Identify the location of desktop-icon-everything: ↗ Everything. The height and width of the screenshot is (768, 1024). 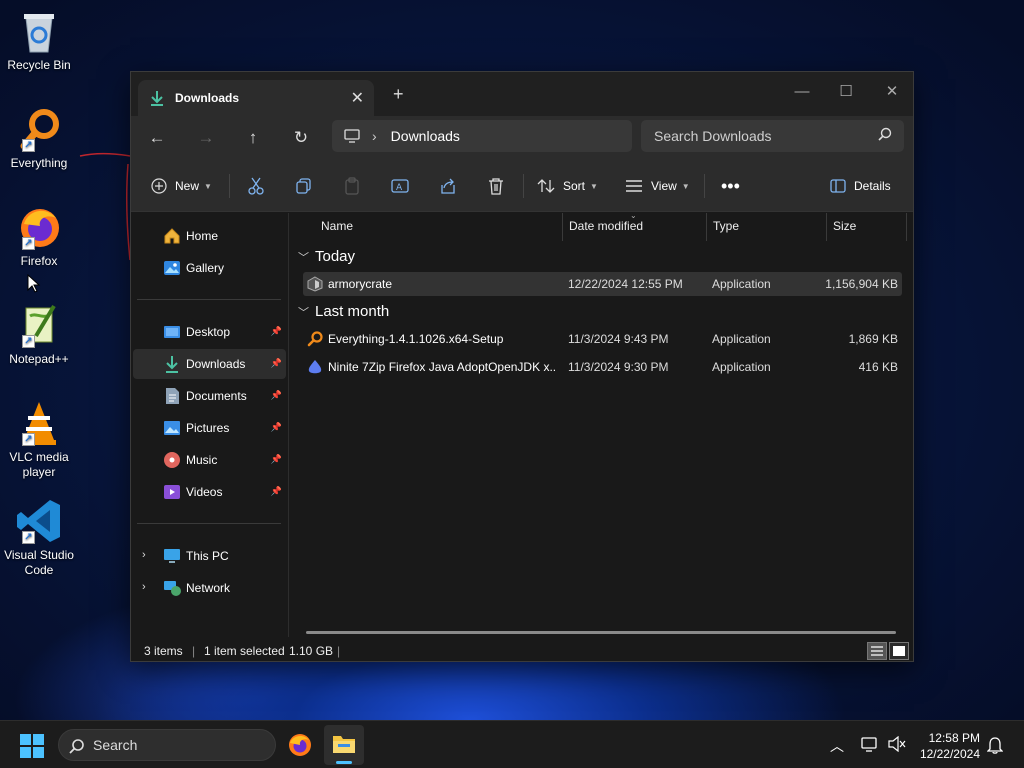
(39, 138).